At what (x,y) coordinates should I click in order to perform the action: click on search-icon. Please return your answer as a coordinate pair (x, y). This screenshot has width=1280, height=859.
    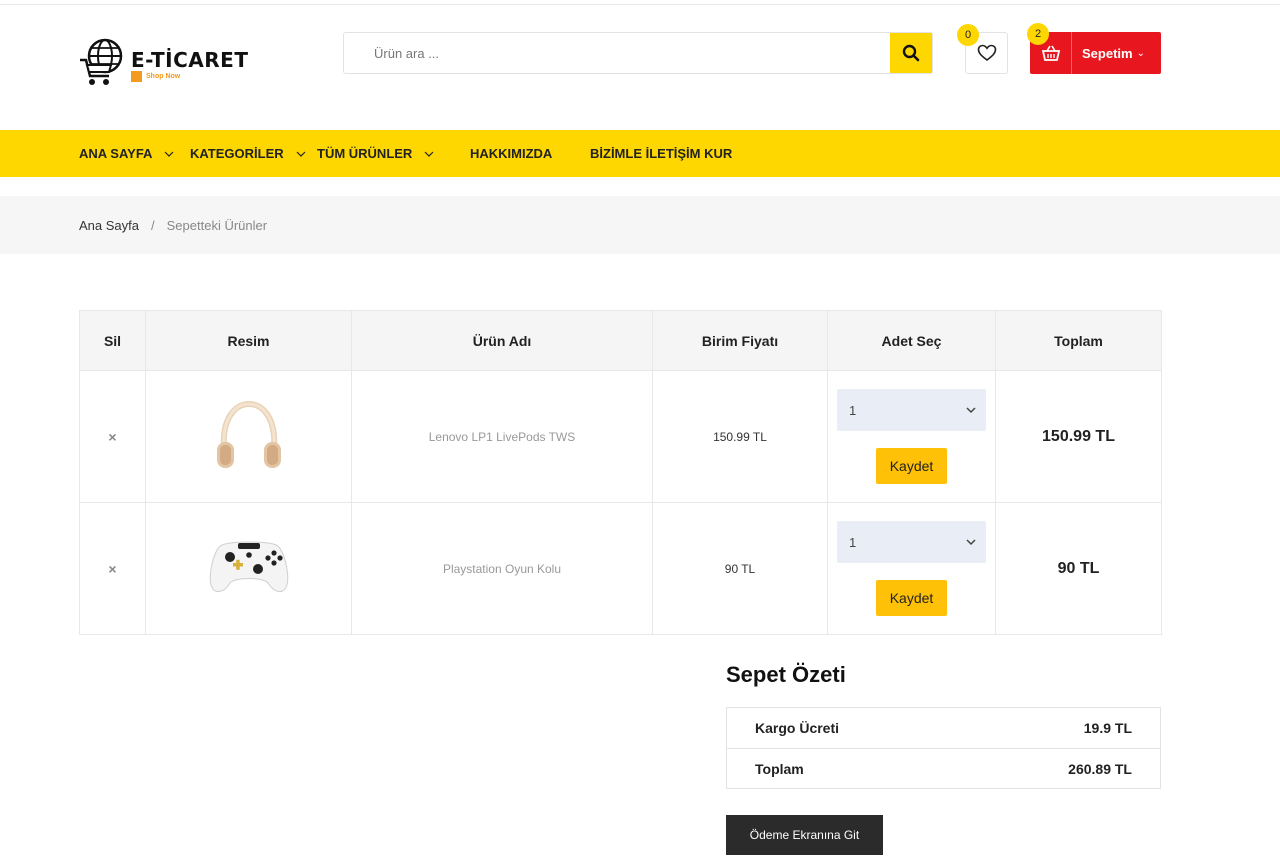
    Looking at the image, I should click on (911, 53).